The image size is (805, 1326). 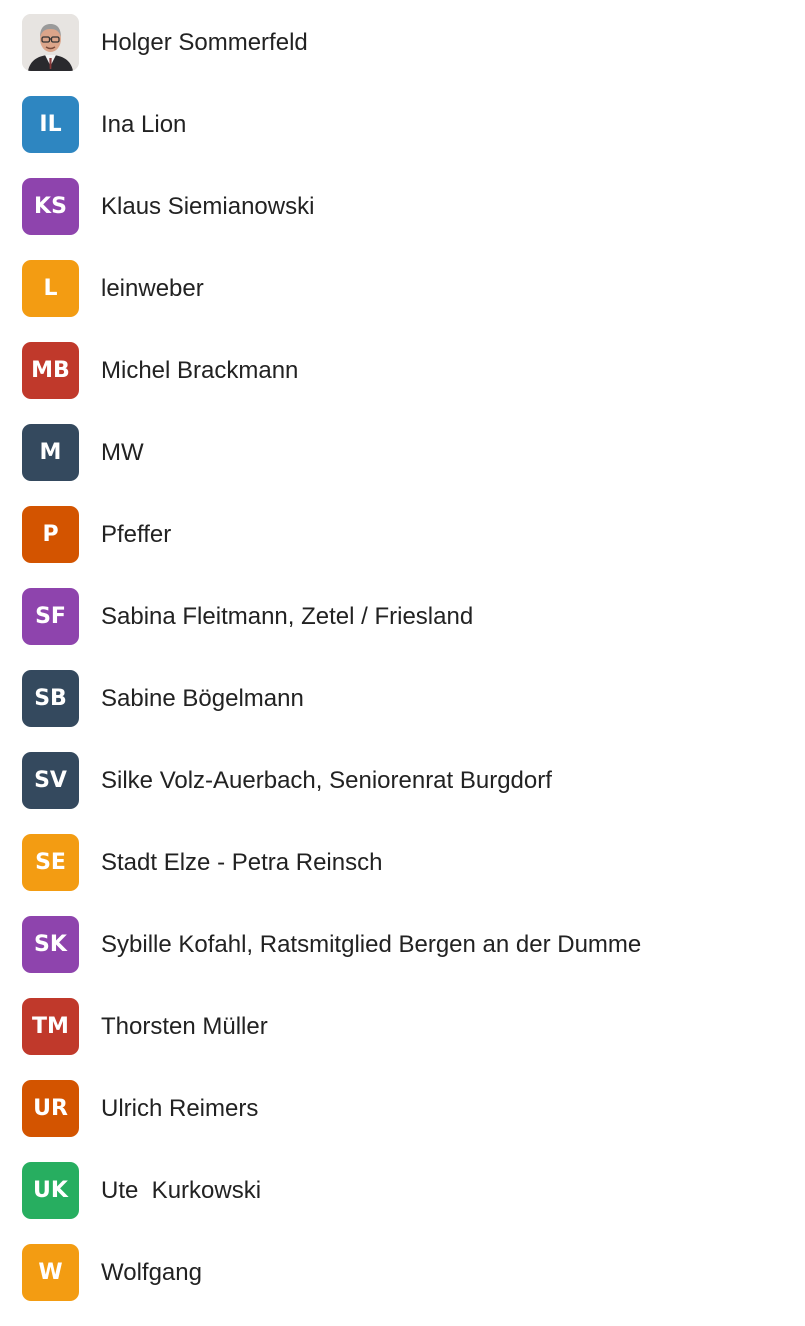 What do you see at coordinates (402, 1203) in the screenshot?
I see `member-row: UK Ute Kurkowski` at bounding box center [402, 1203].